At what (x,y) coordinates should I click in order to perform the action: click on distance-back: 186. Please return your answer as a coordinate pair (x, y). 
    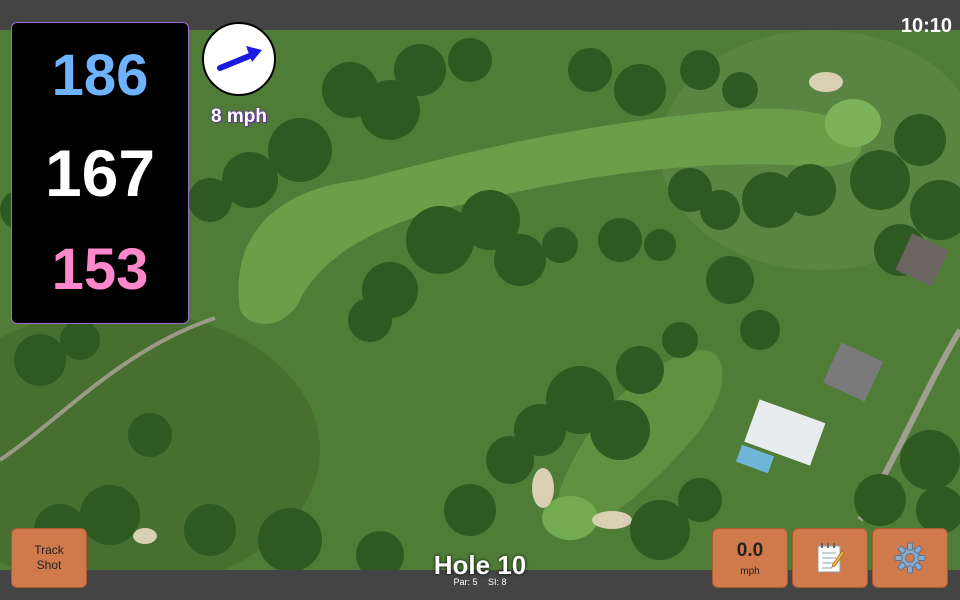
    Looking at the image, I should click on (100, 75).